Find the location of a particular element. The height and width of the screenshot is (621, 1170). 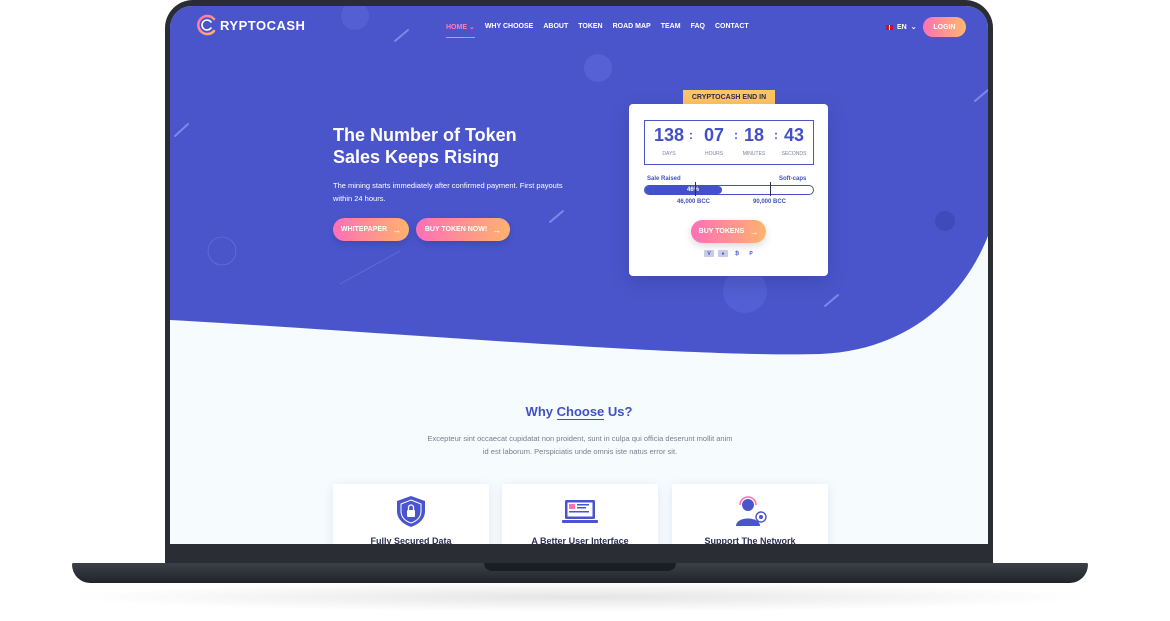

feature-title: Support The Network is located at coordinates (750, 540).